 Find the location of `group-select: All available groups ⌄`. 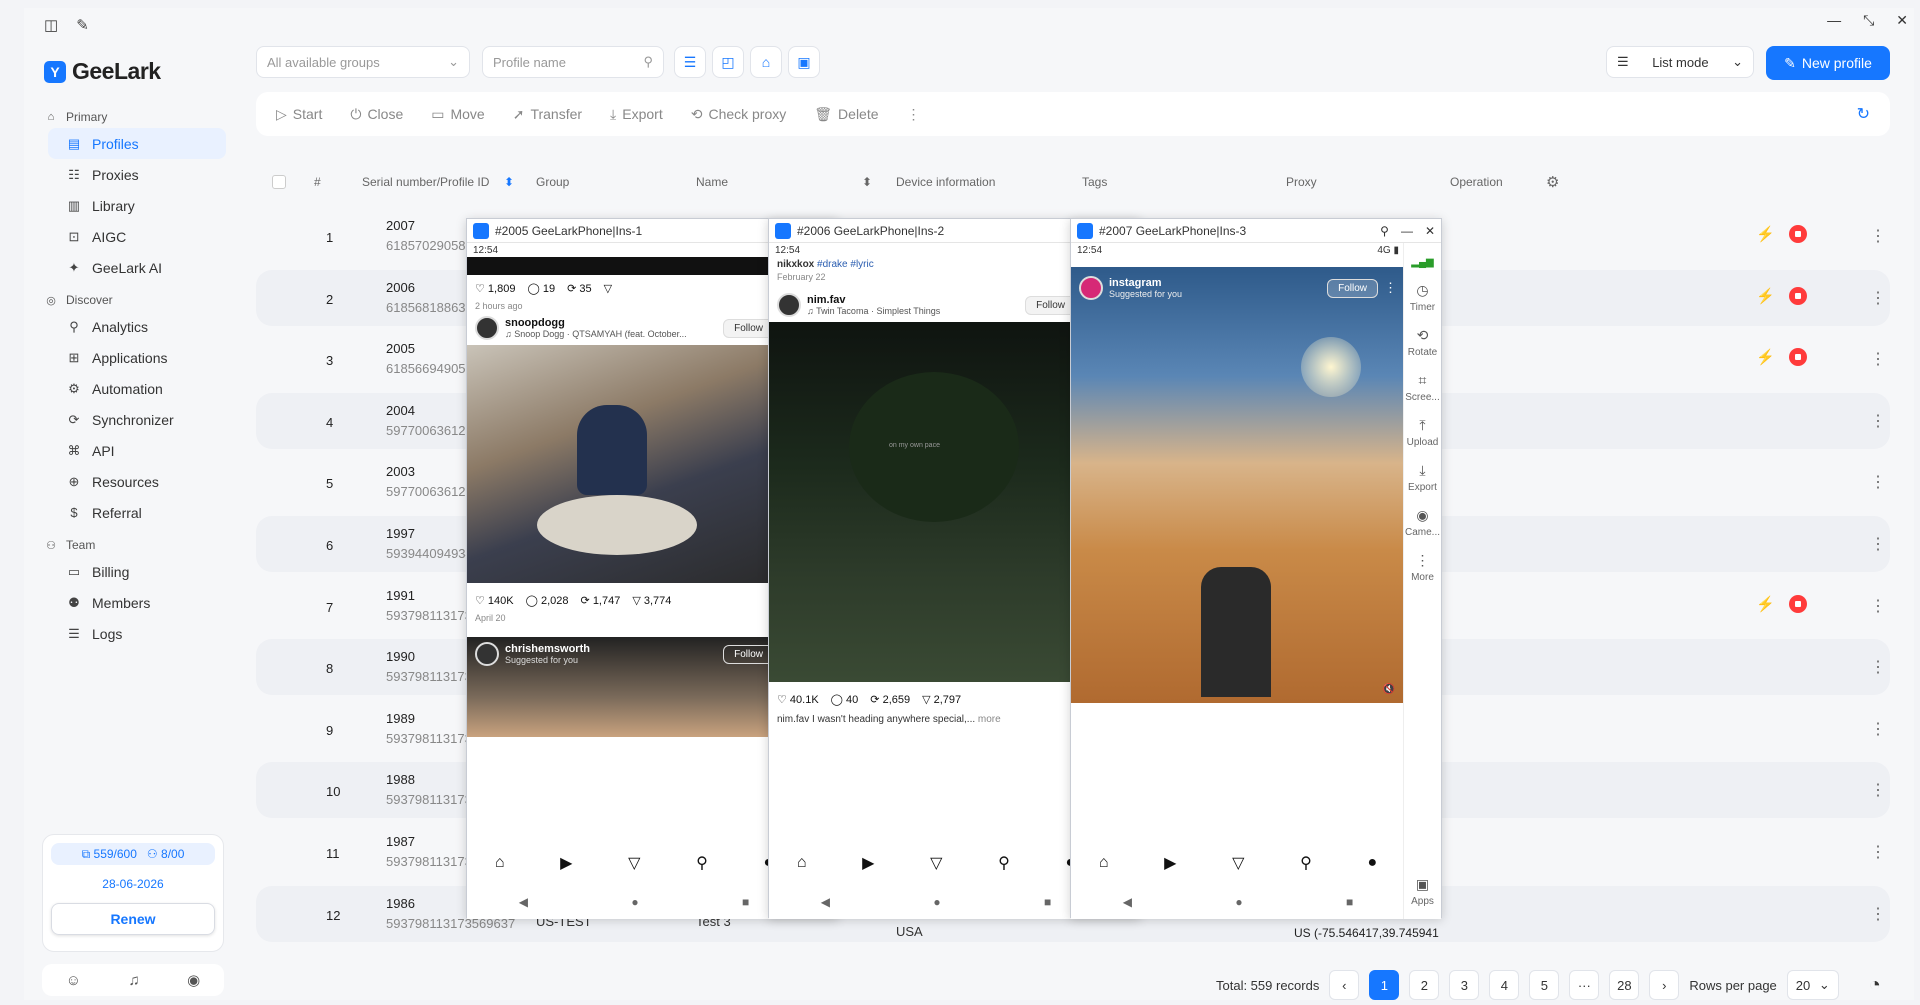

group-select: All available groups ⌄ is located at coordinates (363, 62).